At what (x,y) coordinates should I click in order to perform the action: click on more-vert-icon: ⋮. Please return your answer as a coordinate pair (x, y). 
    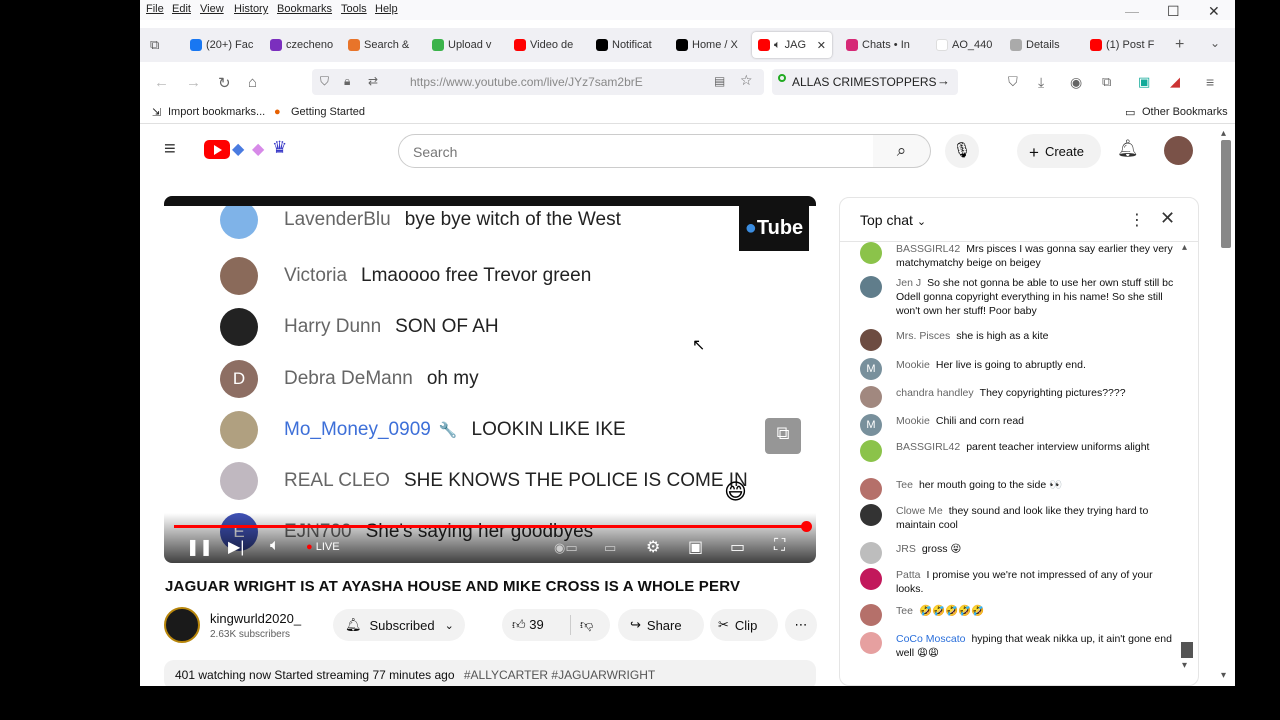
    Looking at the image, I should click on (1137, 220).